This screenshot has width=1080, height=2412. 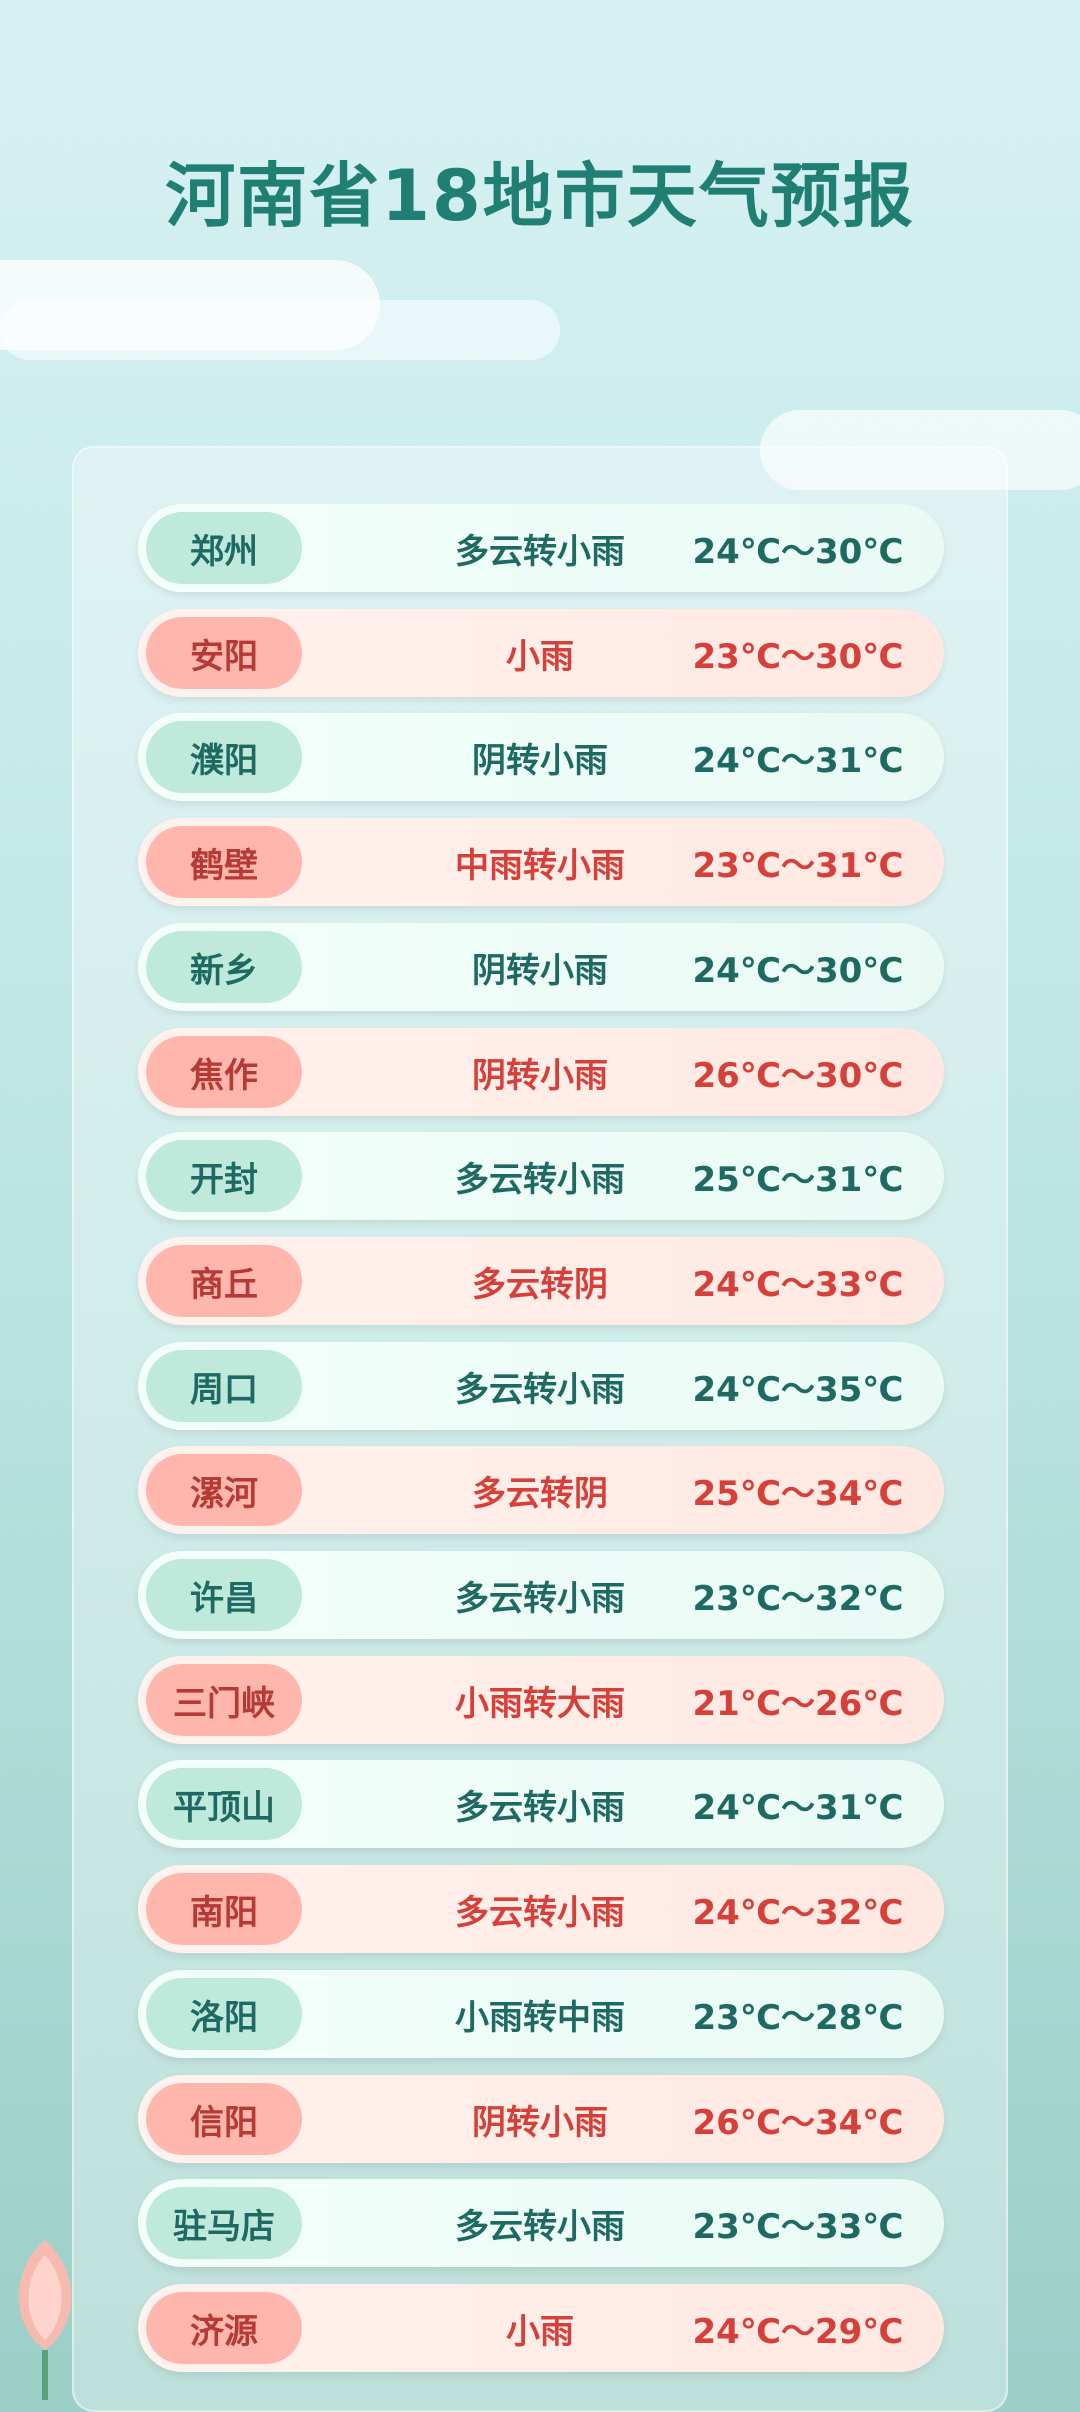 What do you see at coordinates (224, 1595) in the screenshot?
I see `city-pill: 许昌` at bounding box center [224, 1595].